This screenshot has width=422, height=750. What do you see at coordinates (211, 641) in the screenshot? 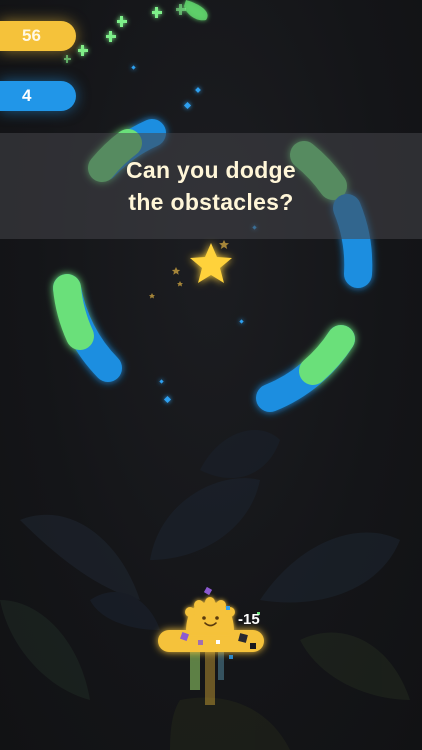
I see `player-platform` at bounding box center [211, 641].